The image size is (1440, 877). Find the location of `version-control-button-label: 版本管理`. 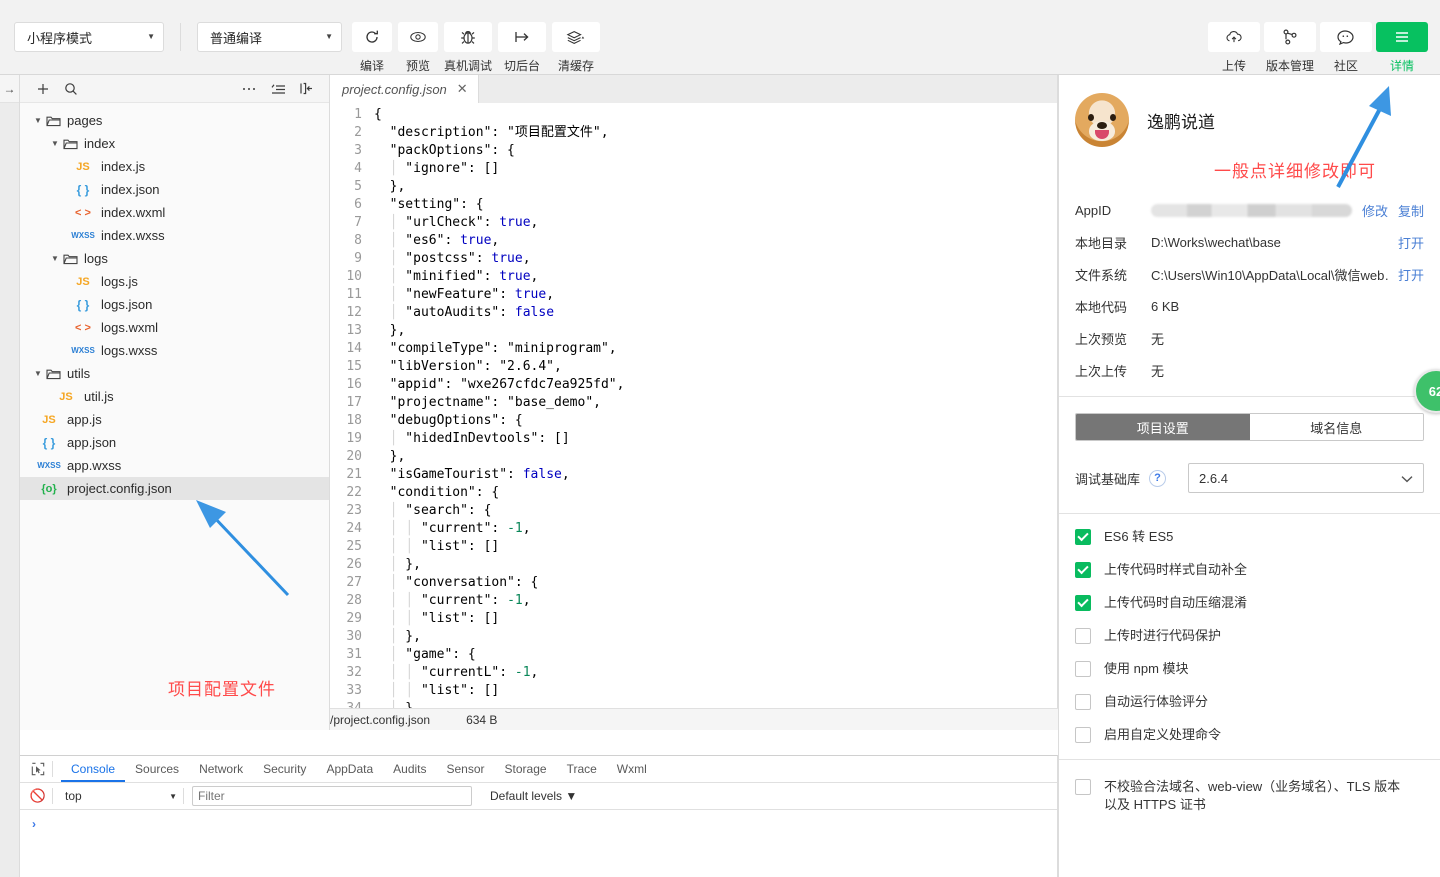

version-control-button-label: 版本管理 is located at coordinates (1289, 66).